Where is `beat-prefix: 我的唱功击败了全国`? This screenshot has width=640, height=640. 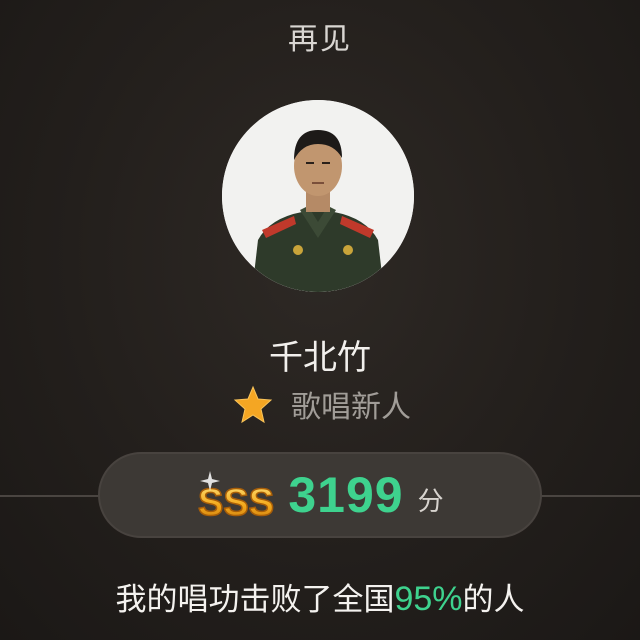
beat-prefix: 我的唱功击败了全国 is located at coordinates (255, 600).